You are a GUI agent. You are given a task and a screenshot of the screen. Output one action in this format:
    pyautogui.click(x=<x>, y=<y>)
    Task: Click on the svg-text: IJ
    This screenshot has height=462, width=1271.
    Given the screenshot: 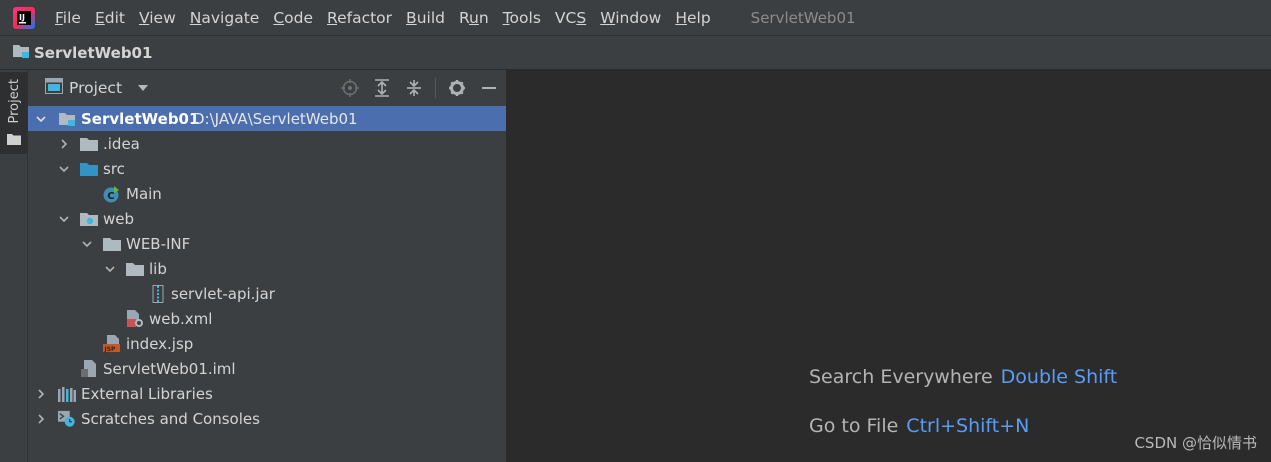 What is the action you would take?
    pyautogui.click(x=22, y=17)
    